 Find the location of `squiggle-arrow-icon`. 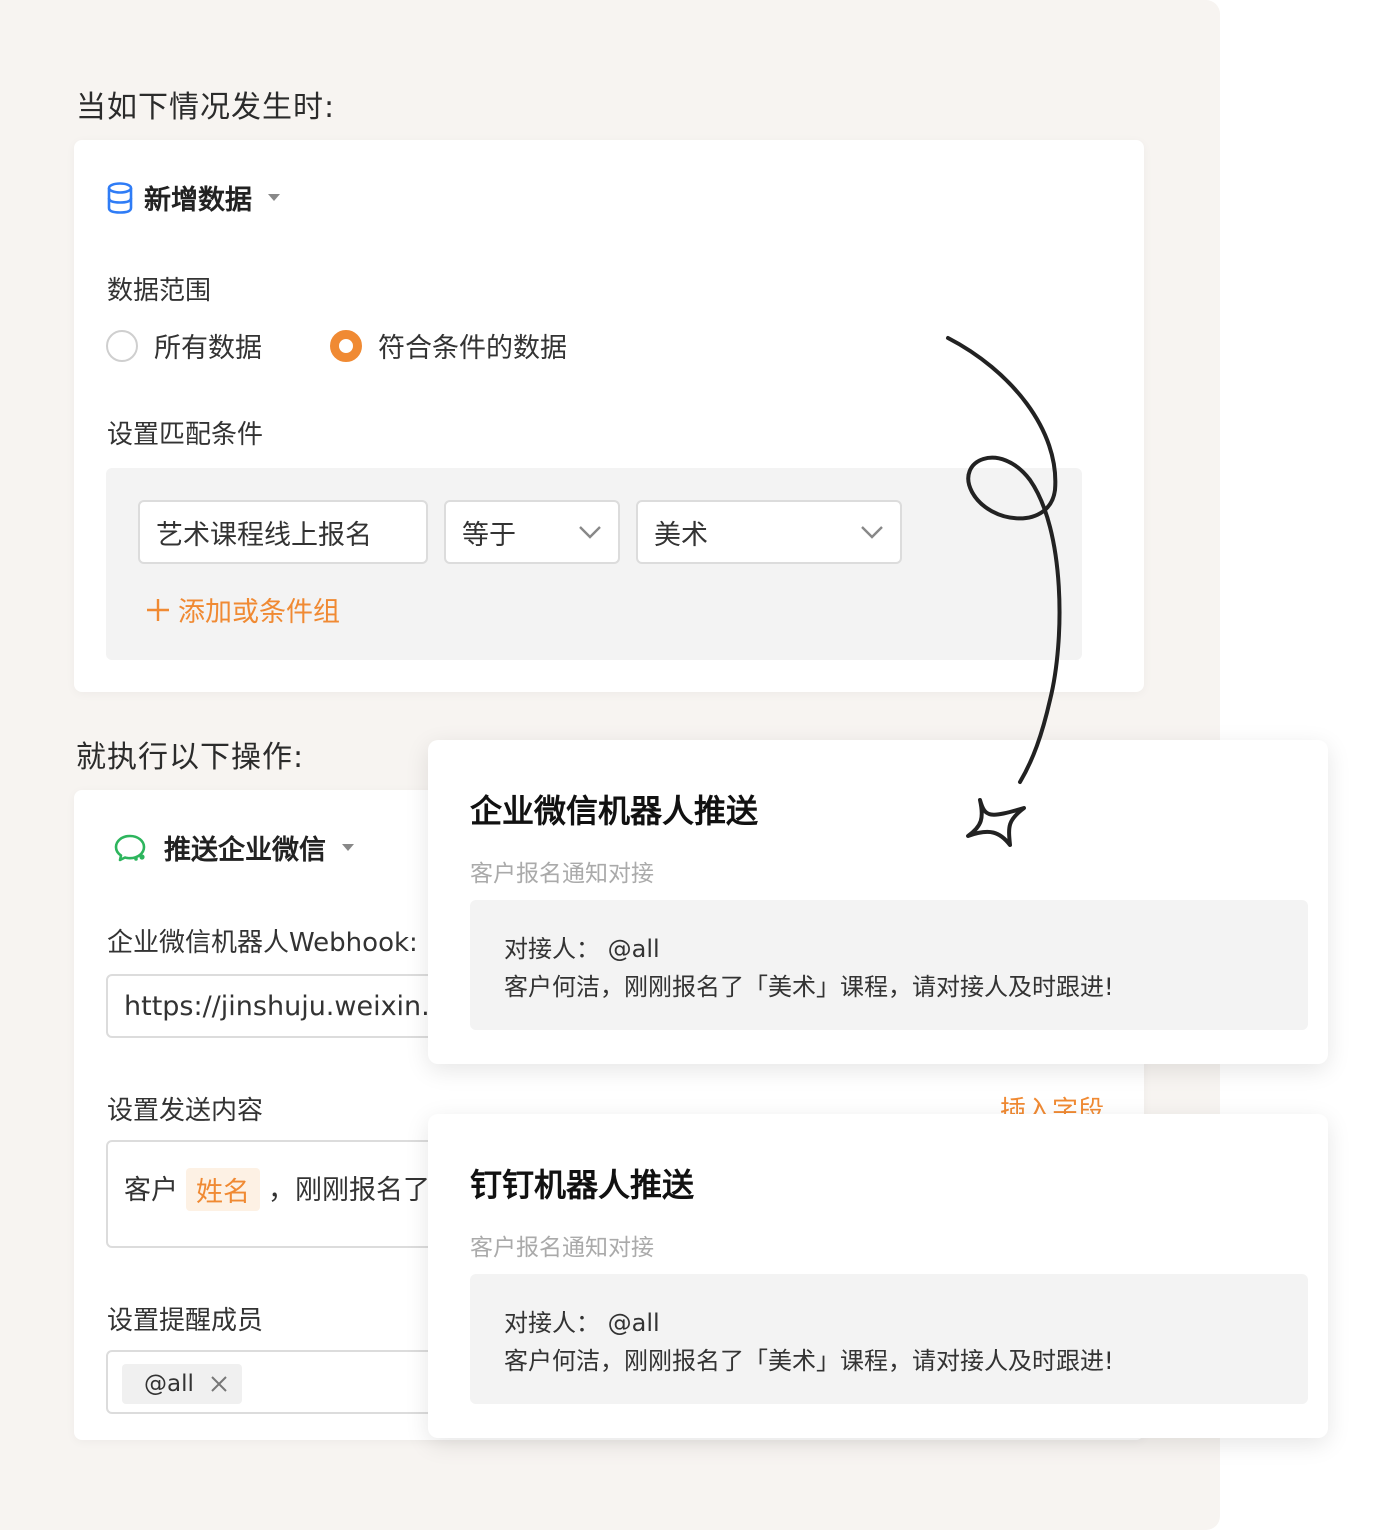

squiggle-arrow-icon is located at coordinates (1004, 591).